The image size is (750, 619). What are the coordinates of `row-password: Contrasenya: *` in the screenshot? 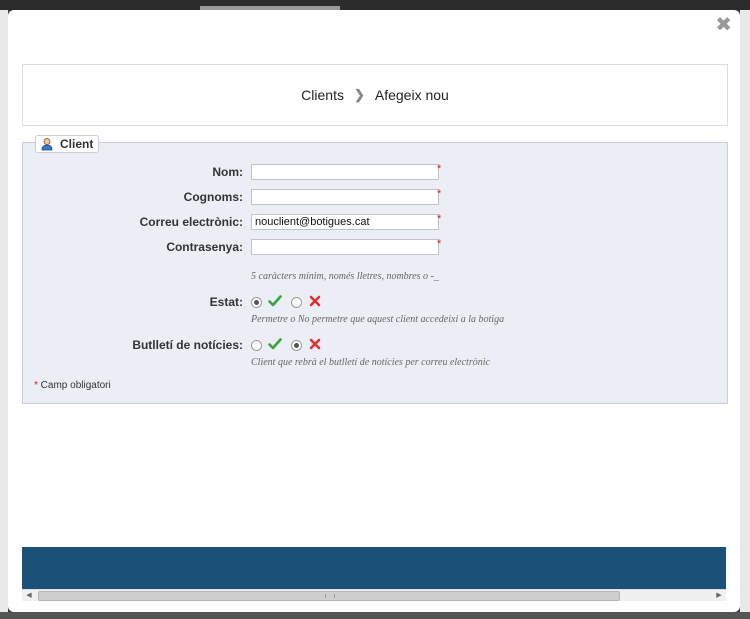 It's located at (375, 248).